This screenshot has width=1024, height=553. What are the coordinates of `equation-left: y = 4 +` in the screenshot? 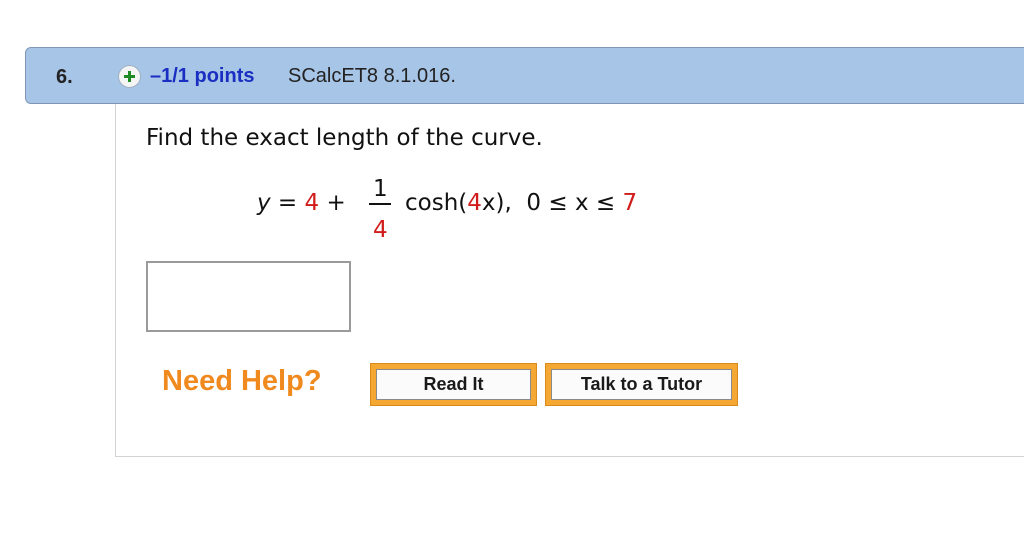 It's located at (305, 203).